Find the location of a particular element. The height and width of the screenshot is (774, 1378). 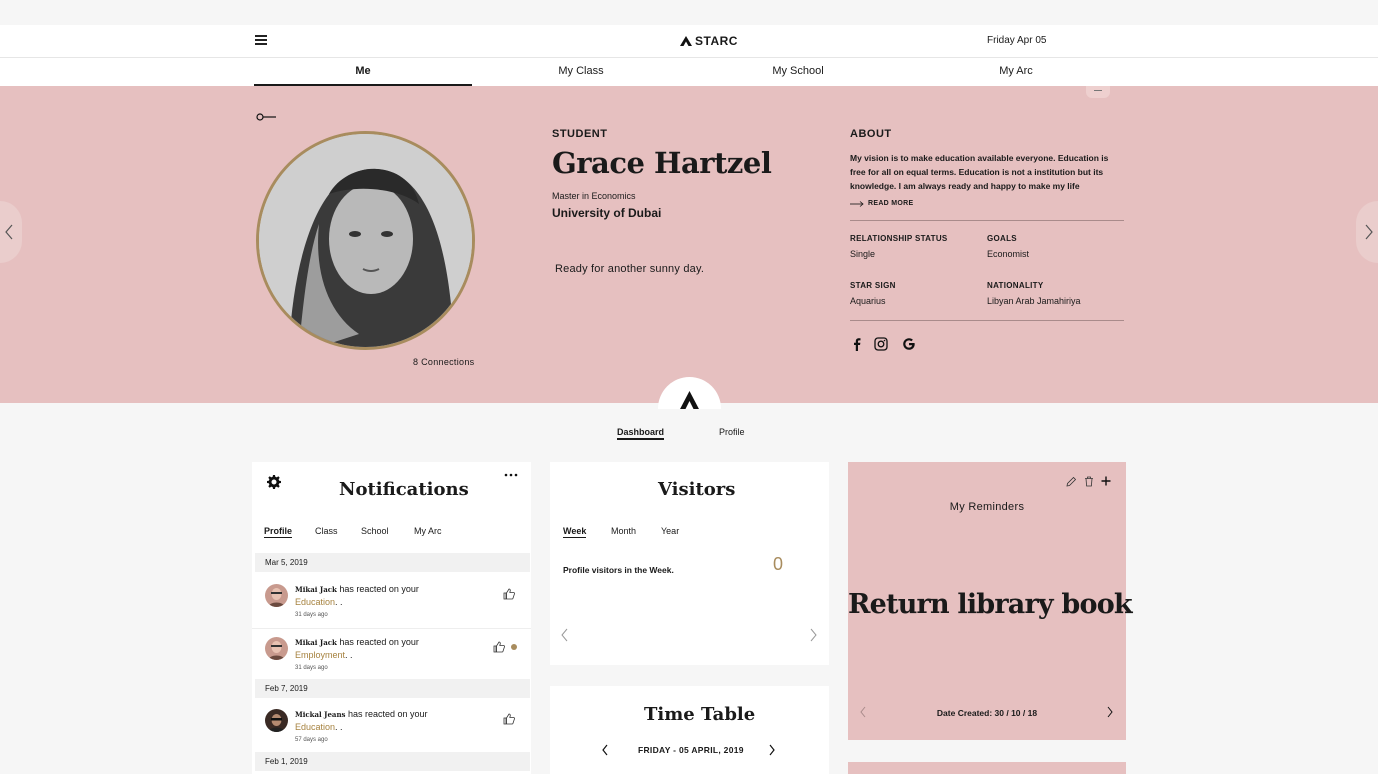

timetable-date: FRIDAY - 05 APRIL, 2019 is located at coordinates (691, 750).